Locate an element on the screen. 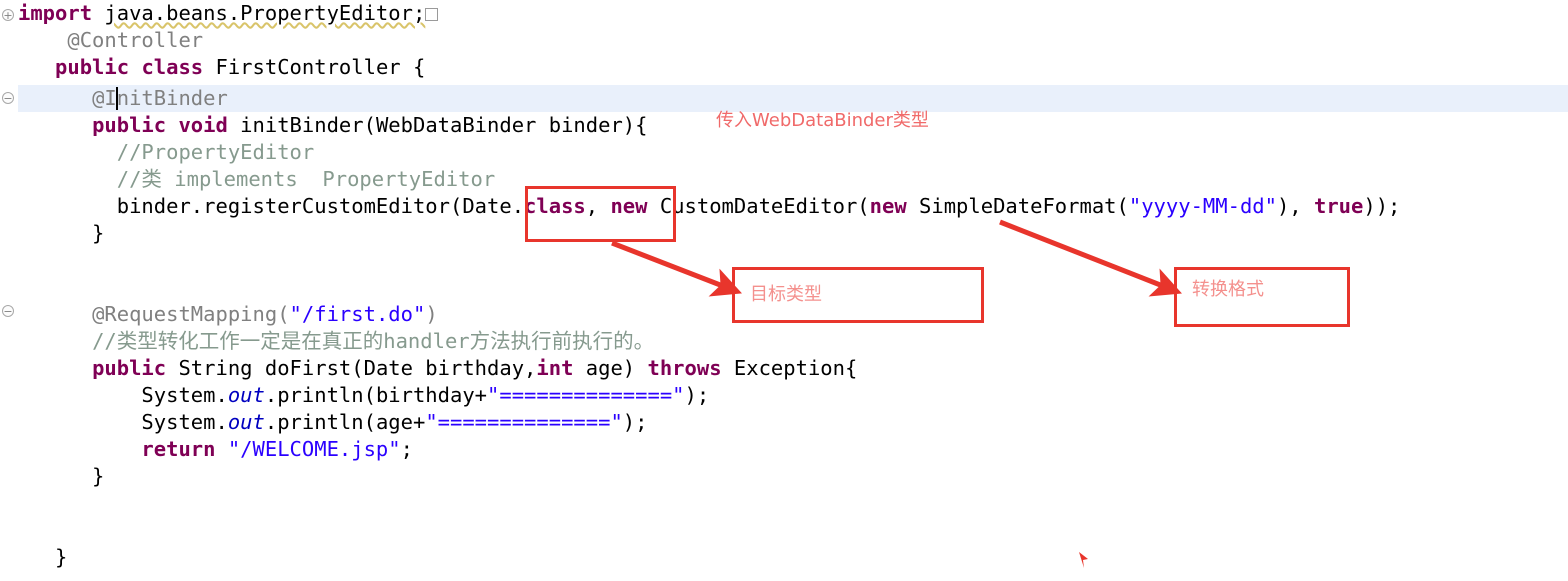 The image size is (1568, 581). text-caret is located at coordinates (117, 98).